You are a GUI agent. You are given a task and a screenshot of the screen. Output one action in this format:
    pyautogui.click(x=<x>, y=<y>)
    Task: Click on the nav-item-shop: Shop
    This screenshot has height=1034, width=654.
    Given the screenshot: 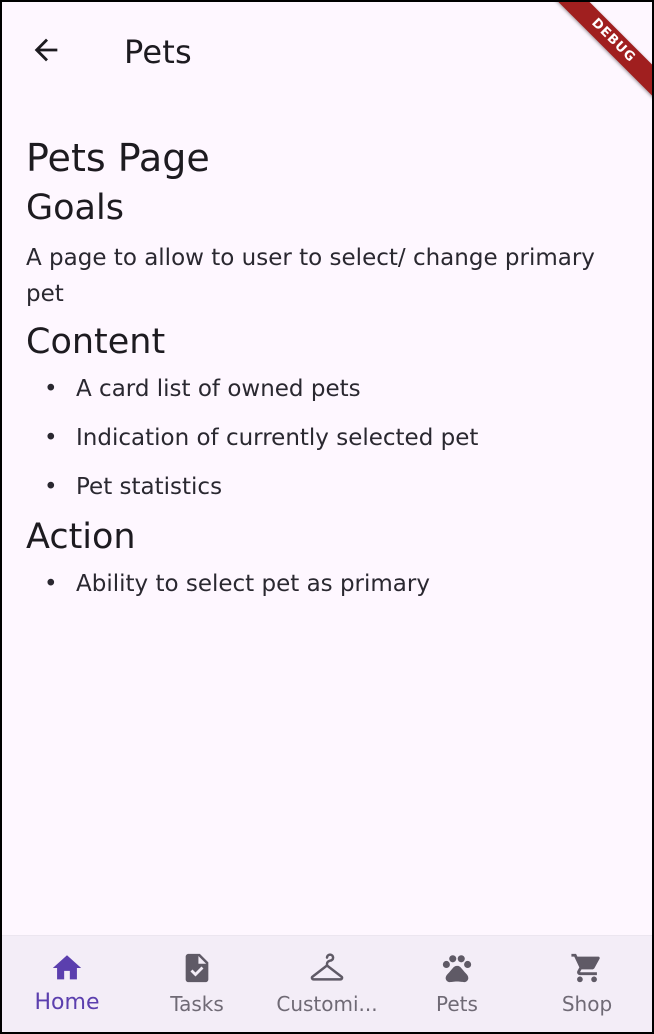 What is the action you would take?
    pyautogui.click(x=587, y=984)
    